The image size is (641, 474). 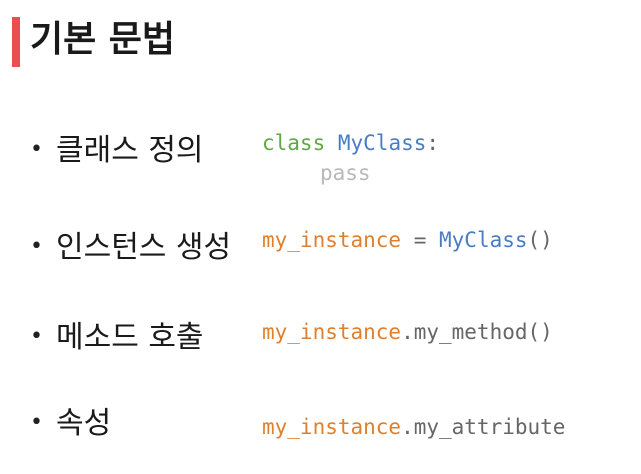 What do you see at coordinates (477, 332) in the screenshot?
I see `code-method: .my_method()` at bounding box center [477, 332].